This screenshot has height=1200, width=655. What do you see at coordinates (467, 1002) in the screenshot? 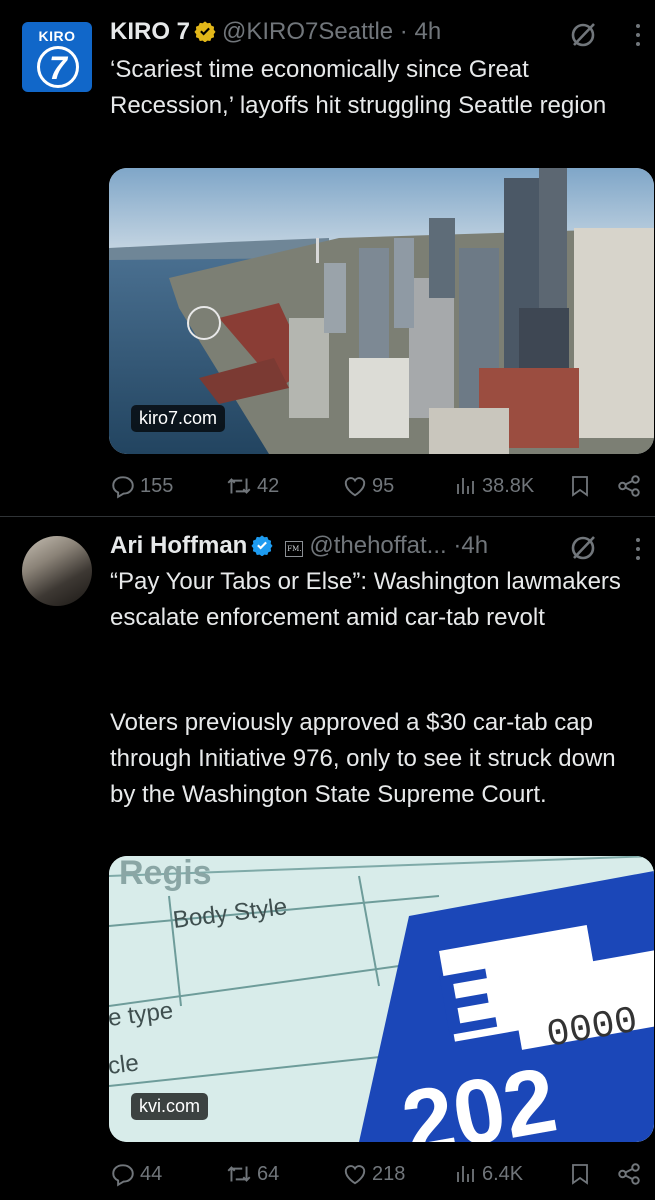
I see `tab-letter-text: E` at bounding box center [467, 1002].